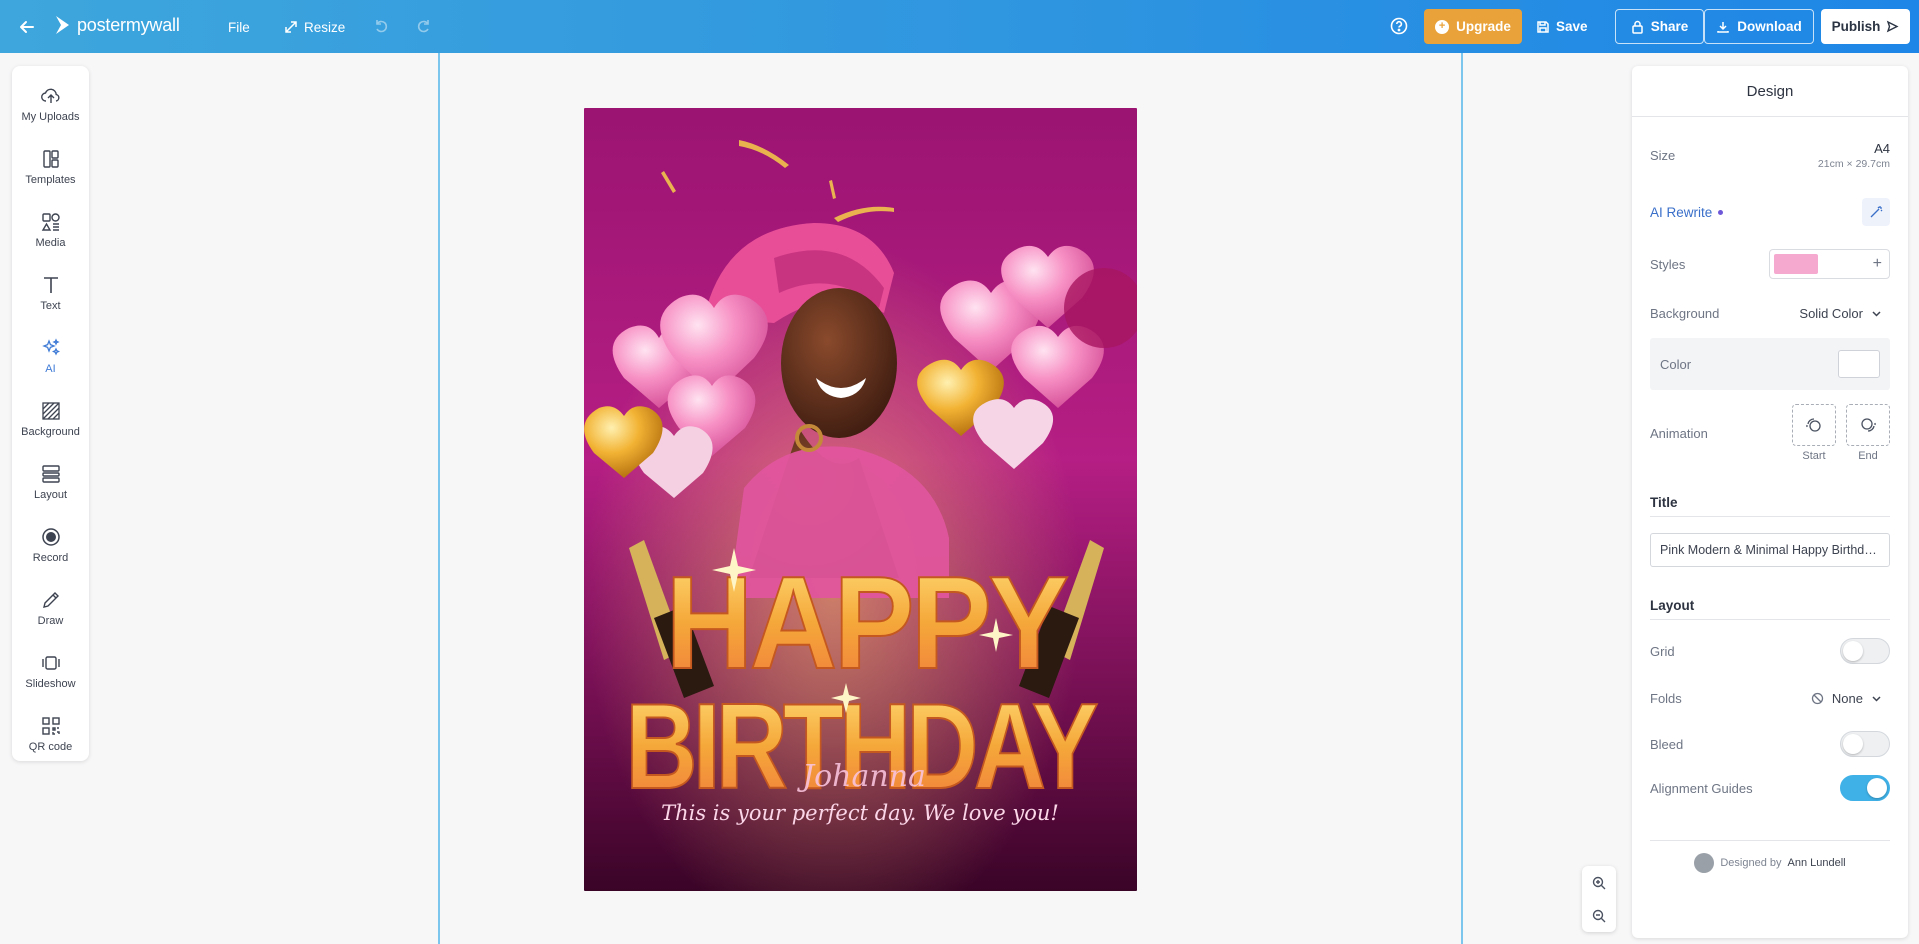 The width and height of the screenshot is (1919, 944). What do you see at coordinates (49, 95) in the screenshot?
I see `cloud-upload-icon` at bounding box center [49, 95].